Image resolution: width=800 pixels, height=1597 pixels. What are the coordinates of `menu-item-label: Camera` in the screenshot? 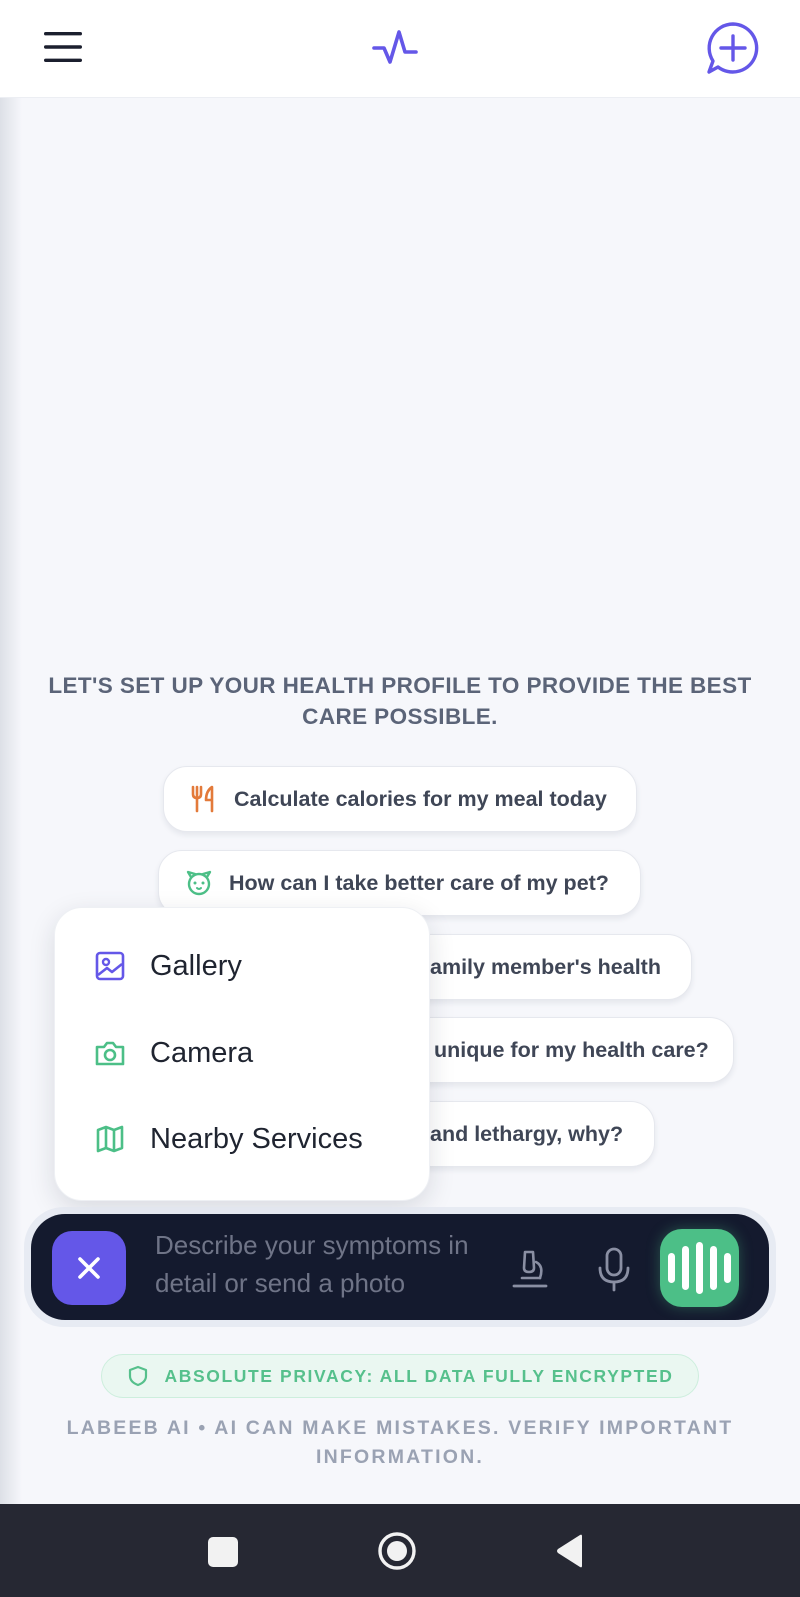 It's located at (202, 1052).